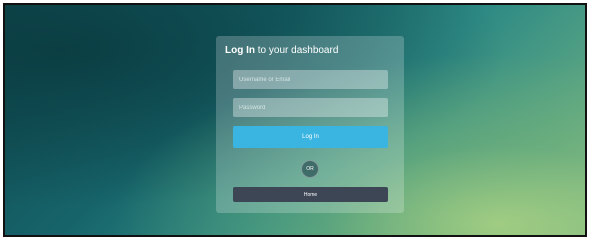  Describe the element at coordinates (310, 79) in the screenshot. I see `username-input` at that location.